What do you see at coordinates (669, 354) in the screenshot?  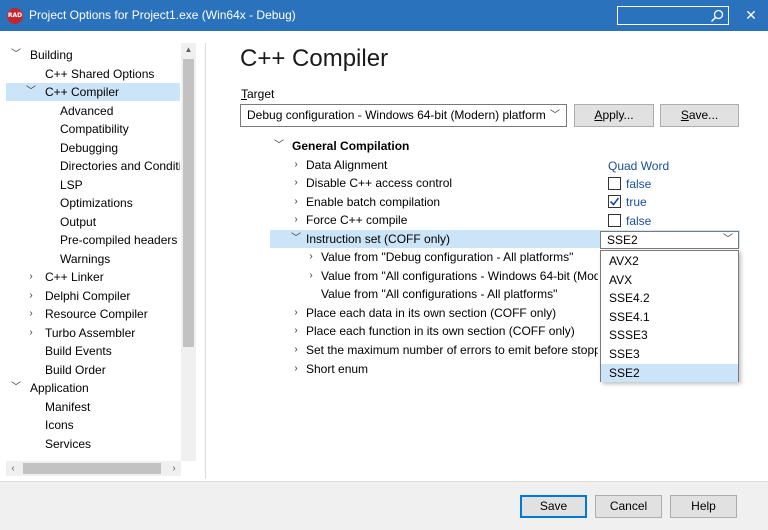 I see `dropdown-option: SSE3` at bounding box center [669, 354].